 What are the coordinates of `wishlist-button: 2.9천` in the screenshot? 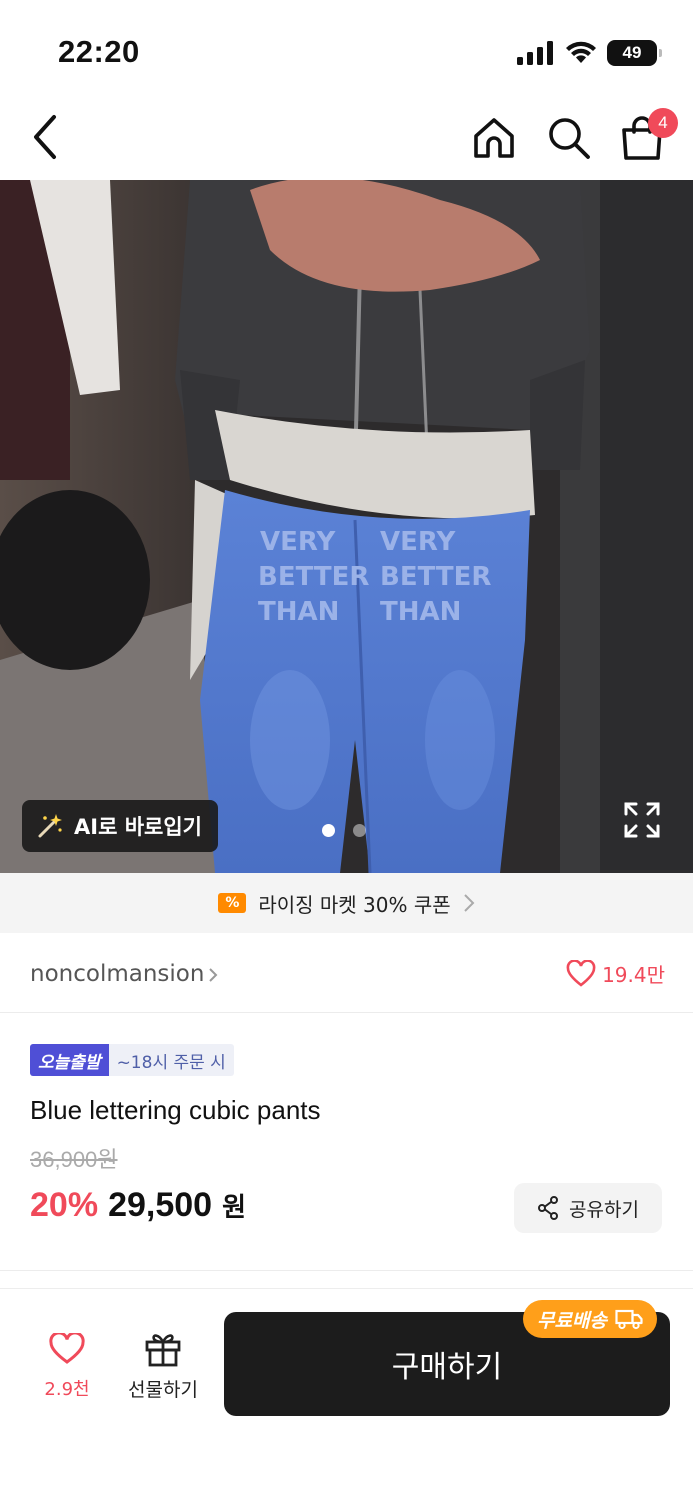 It's located at (67, 1367).